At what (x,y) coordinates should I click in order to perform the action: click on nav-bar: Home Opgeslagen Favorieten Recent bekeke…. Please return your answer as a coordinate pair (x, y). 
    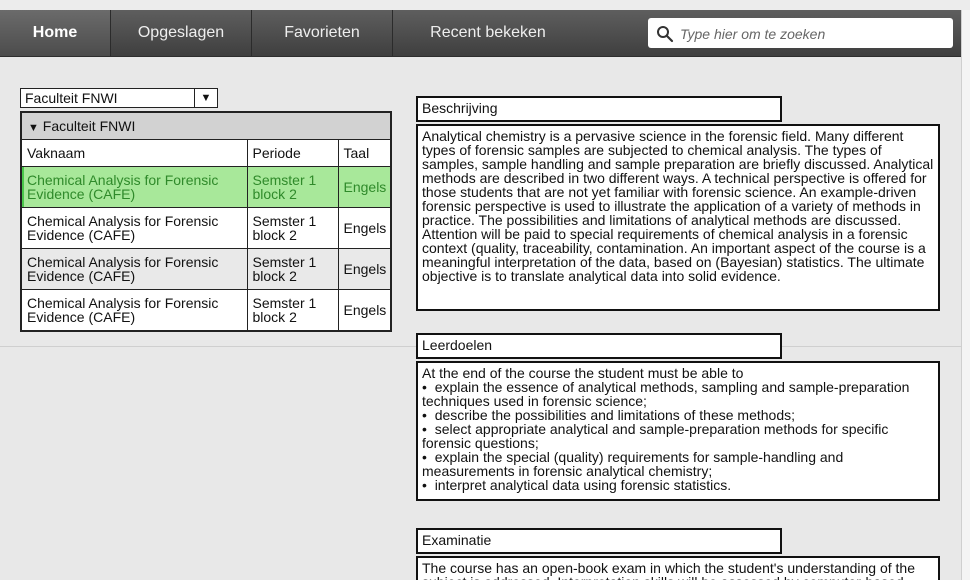
    Looking at the image, I should click on (480, 33).